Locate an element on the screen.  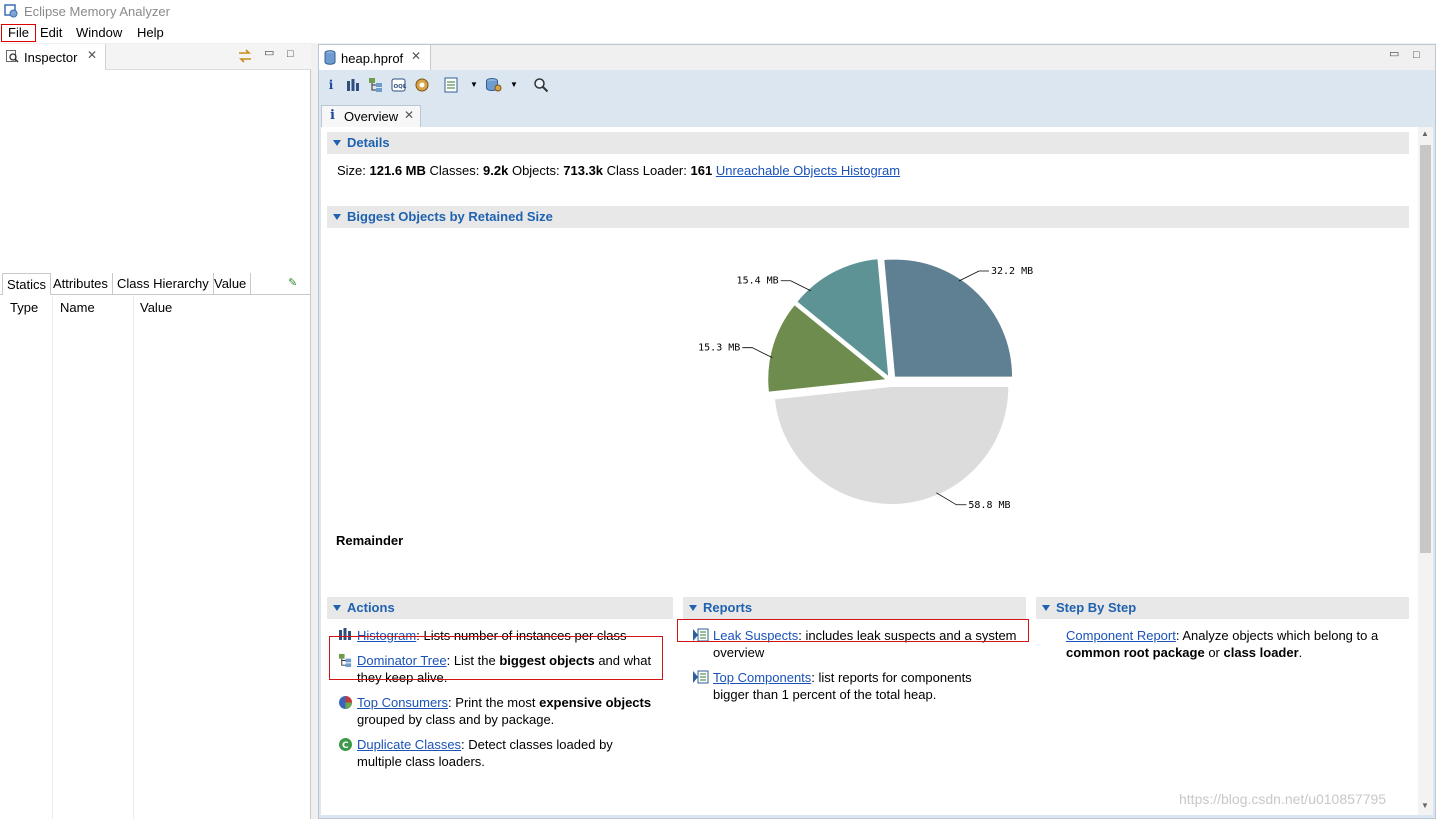
class-loader-text: class loader is located at coordinates (1261, 652).